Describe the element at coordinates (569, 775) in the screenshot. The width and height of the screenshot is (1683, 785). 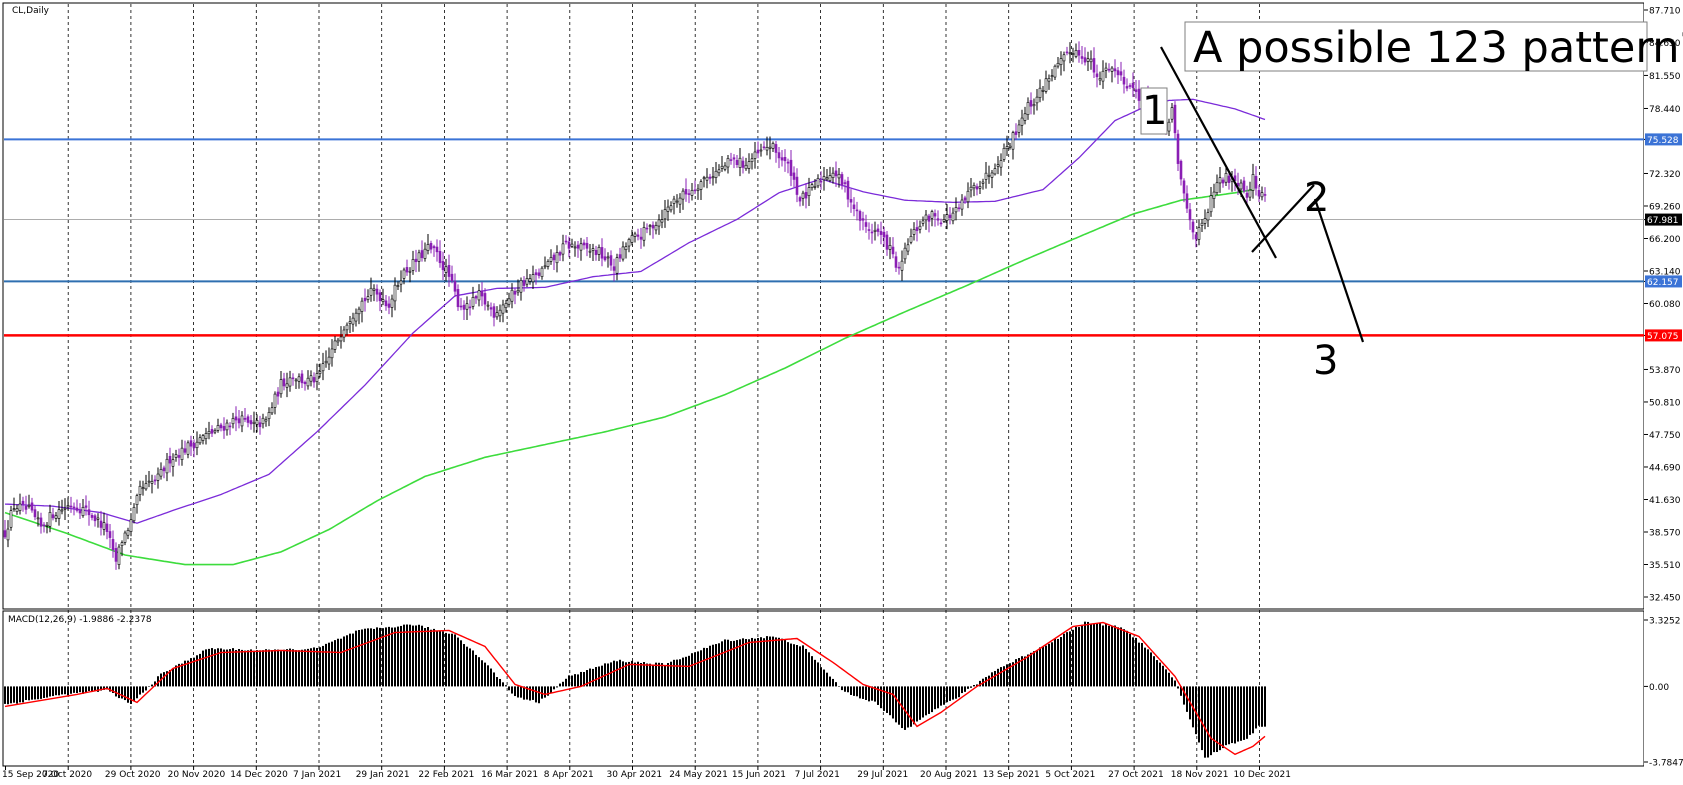
I see `date-tick-label: 8 Apr 2021` at that location.